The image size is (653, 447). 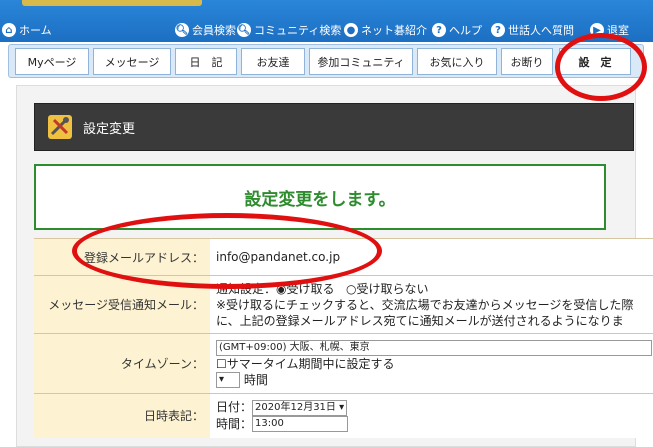 I want to click on nav-ask: ? 世話人へ質問, so click(x=532, y=30).